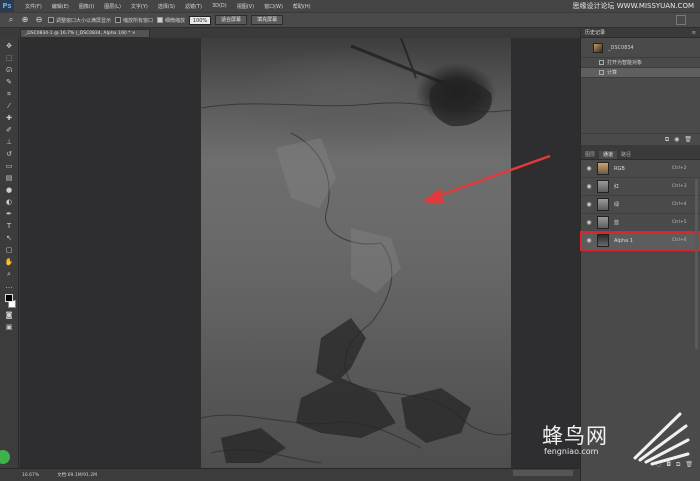  What do you see at coordinates (166, 6) in the screenshot?
I see `menu-select: 选择(S)` at bounding box center [166, 6].